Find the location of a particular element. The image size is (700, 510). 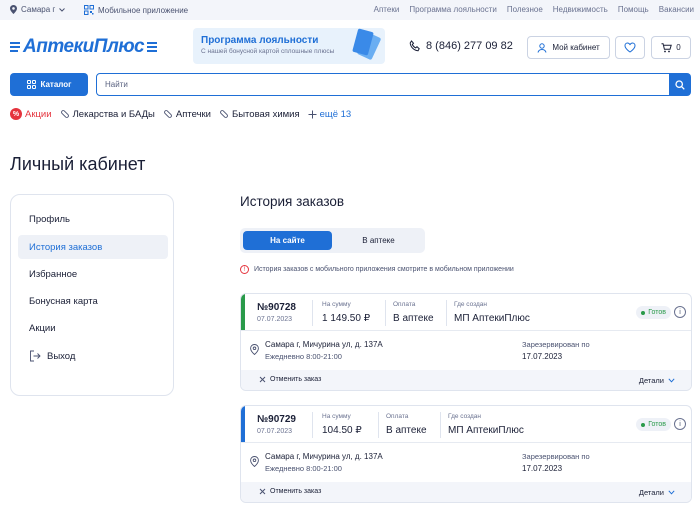

category-more: ещё 13 is located at coordinates (330, 114).